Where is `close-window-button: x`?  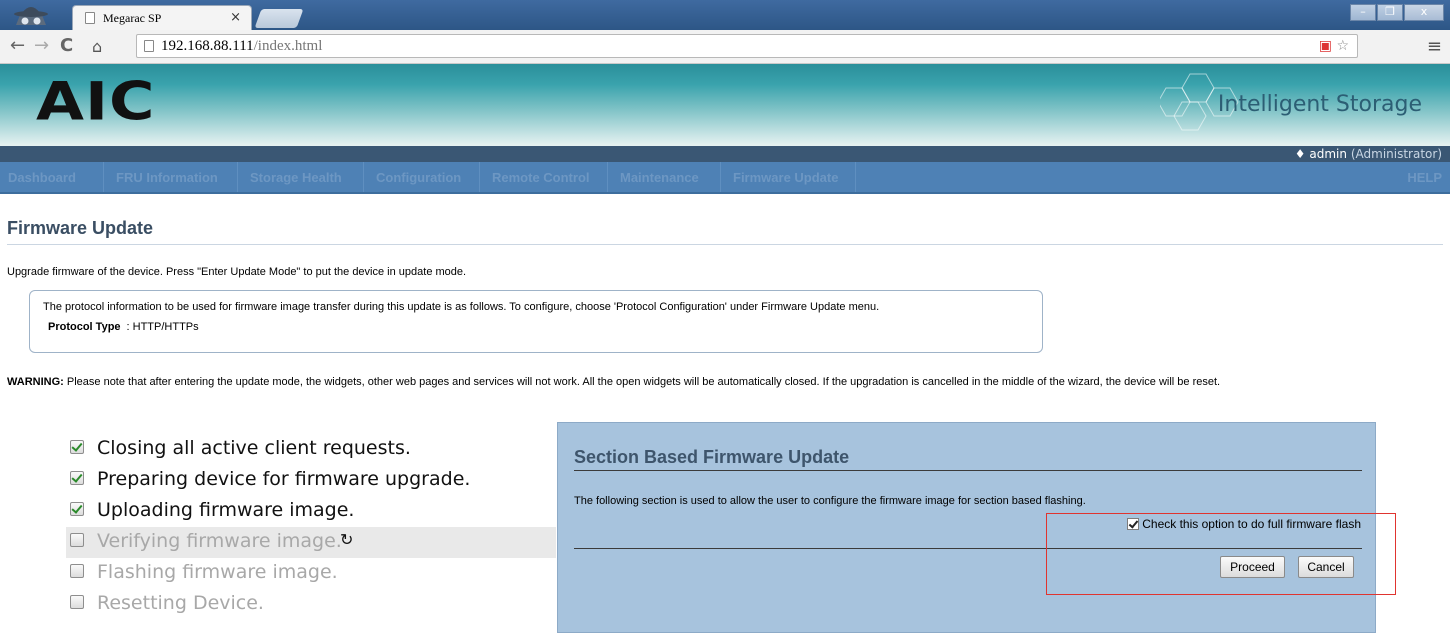
close-window-button: x is located at coordinates (1424, 12).